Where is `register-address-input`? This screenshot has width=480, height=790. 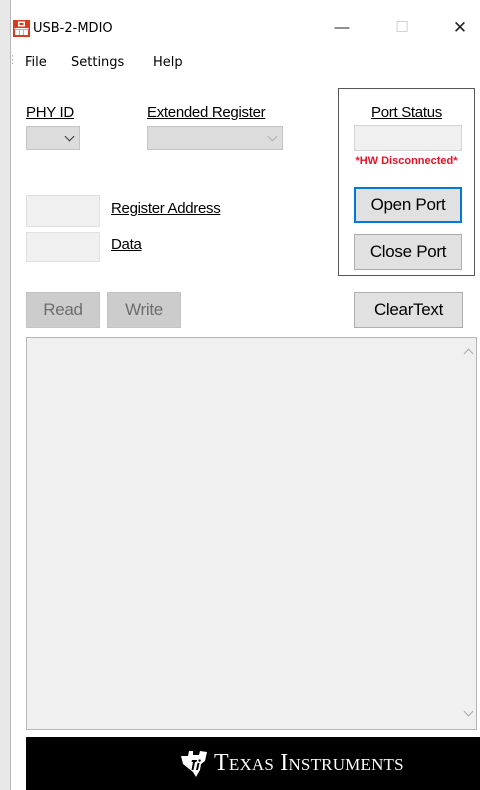
register-address-input is located at coordinates (63, 211).